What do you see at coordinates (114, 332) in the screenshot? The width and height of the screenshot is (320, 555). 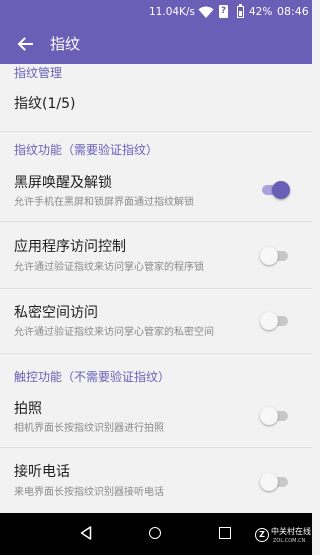 I see `item-subtitle: 允许通过验证指纹来访问掌心管家的私密空间` at bounding box center [114, 332].